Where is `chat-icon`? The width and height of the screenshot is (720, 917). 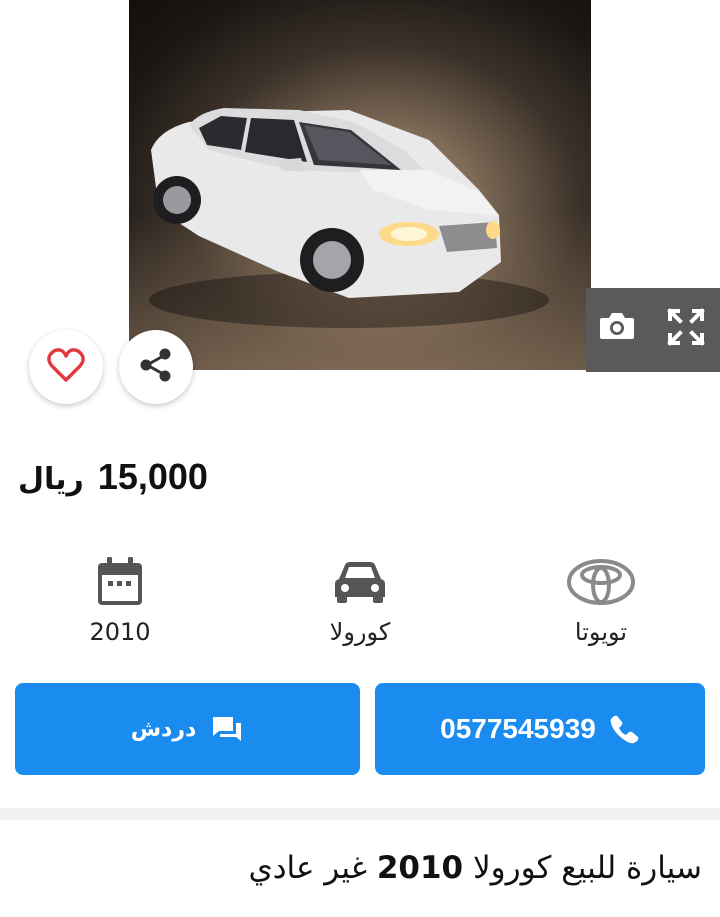
chat-icon is located at coordinates (227, 729).